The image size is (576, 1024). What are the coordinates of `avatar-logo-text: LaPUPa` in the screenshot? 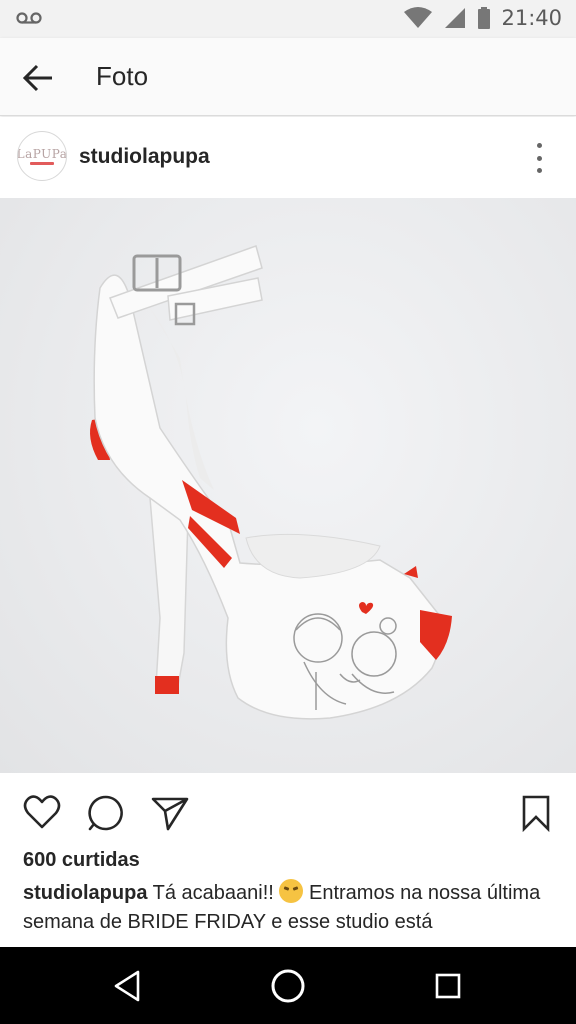 It's located at (42, 153).